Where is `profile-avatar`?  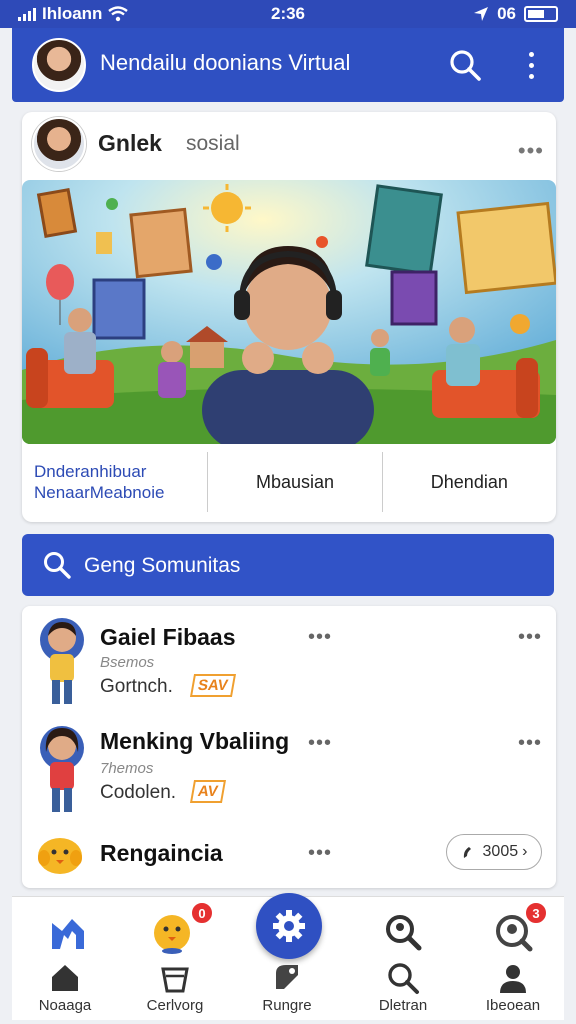
profile-avatar is located at coordinates (59, 65).